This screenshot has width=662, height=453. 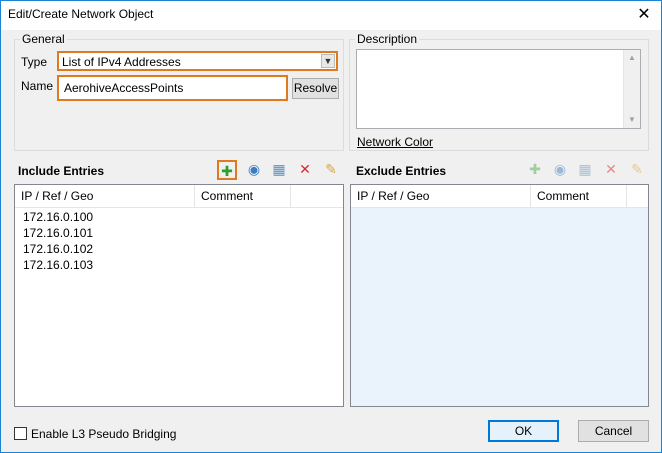 I want to click on description-textarea: ▲ ▼, so click(x=498, y=89).